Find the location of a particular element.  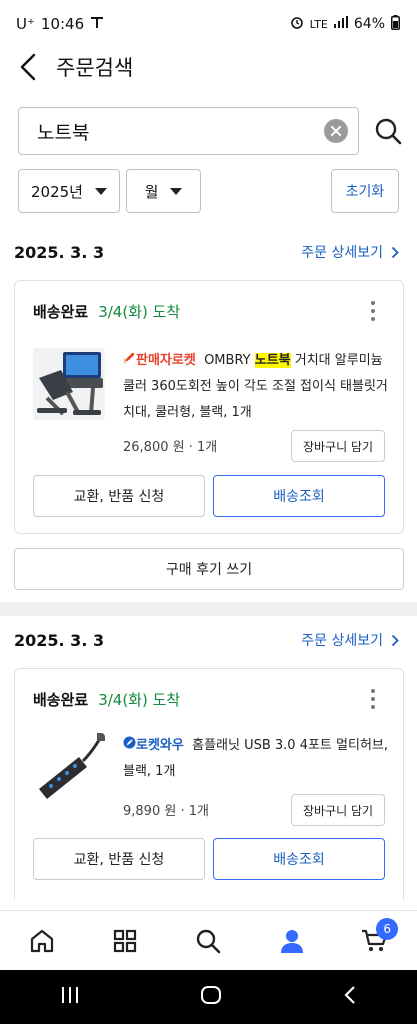

system-nav-bar is located at coordinates (208, 997).